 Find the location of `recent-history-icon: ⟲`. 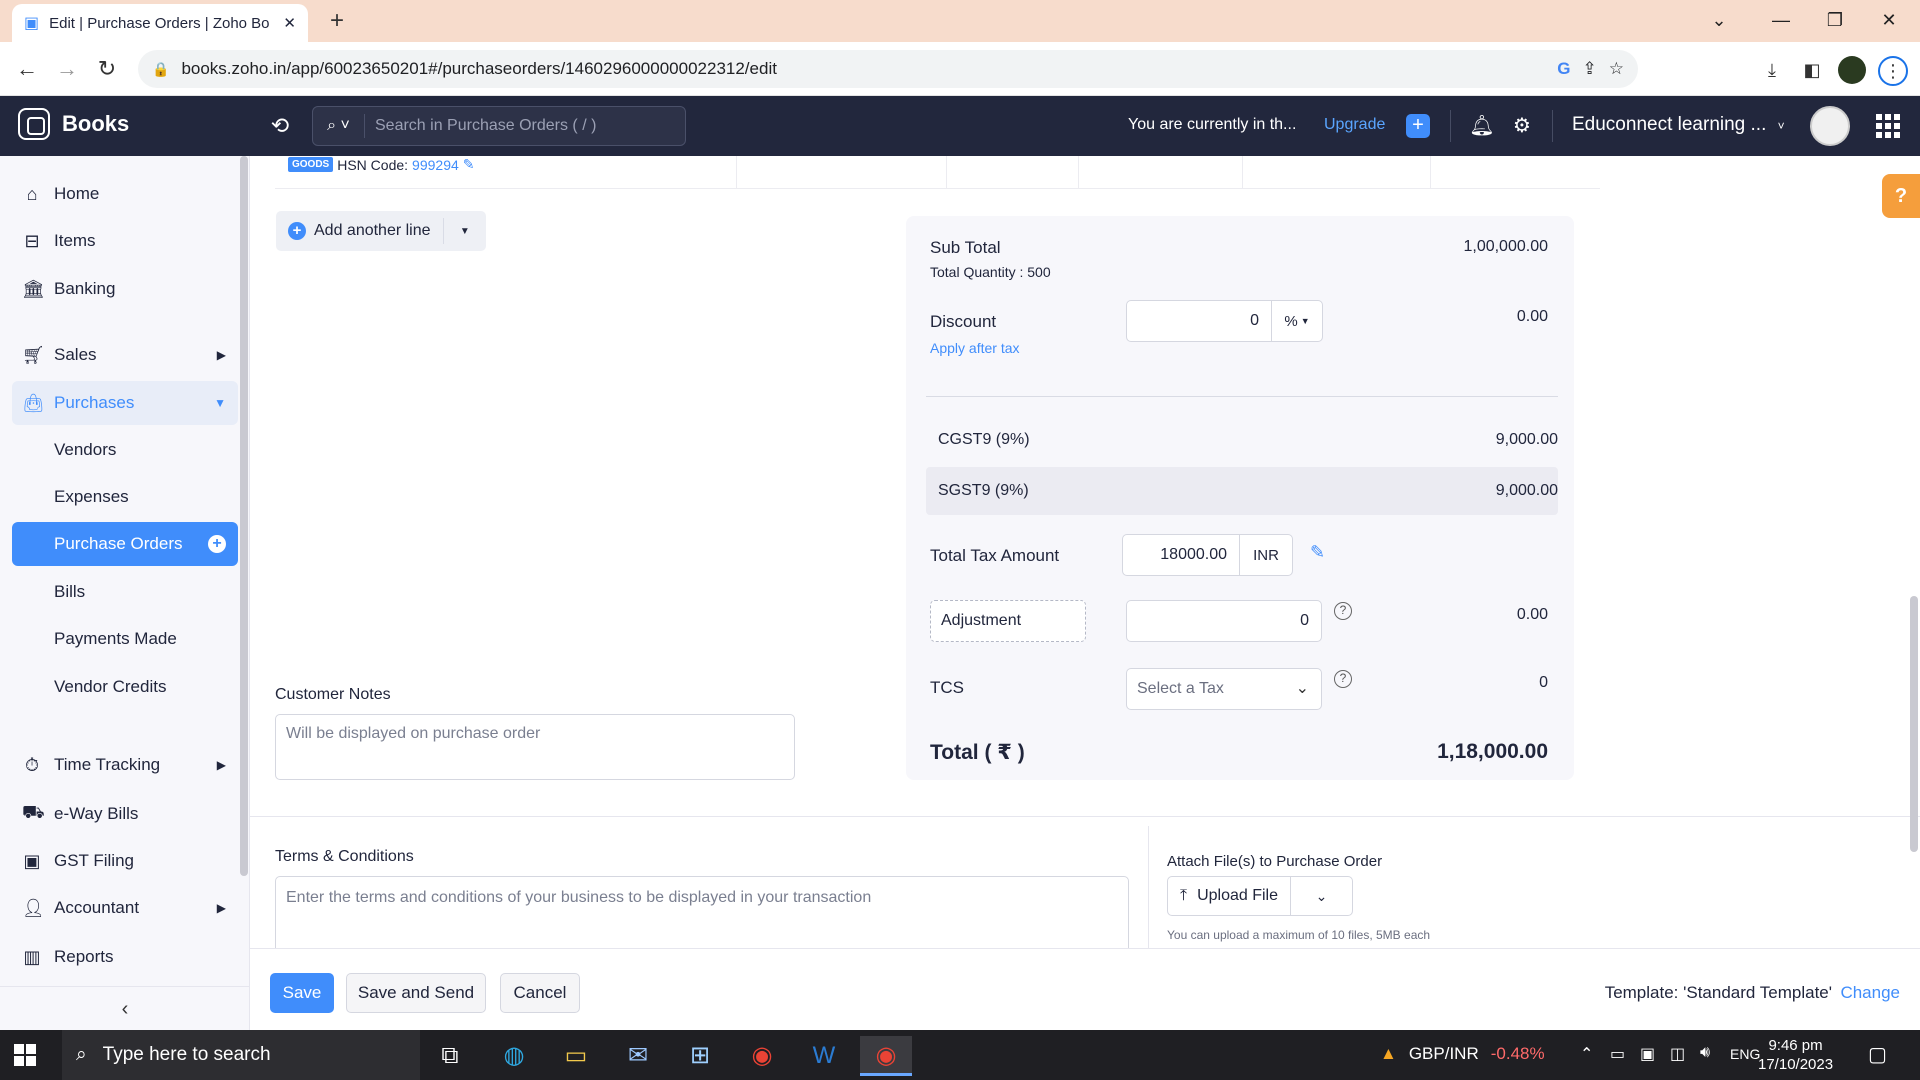

recent-history-icon: ⟲ is located at coordinates (280, 126).